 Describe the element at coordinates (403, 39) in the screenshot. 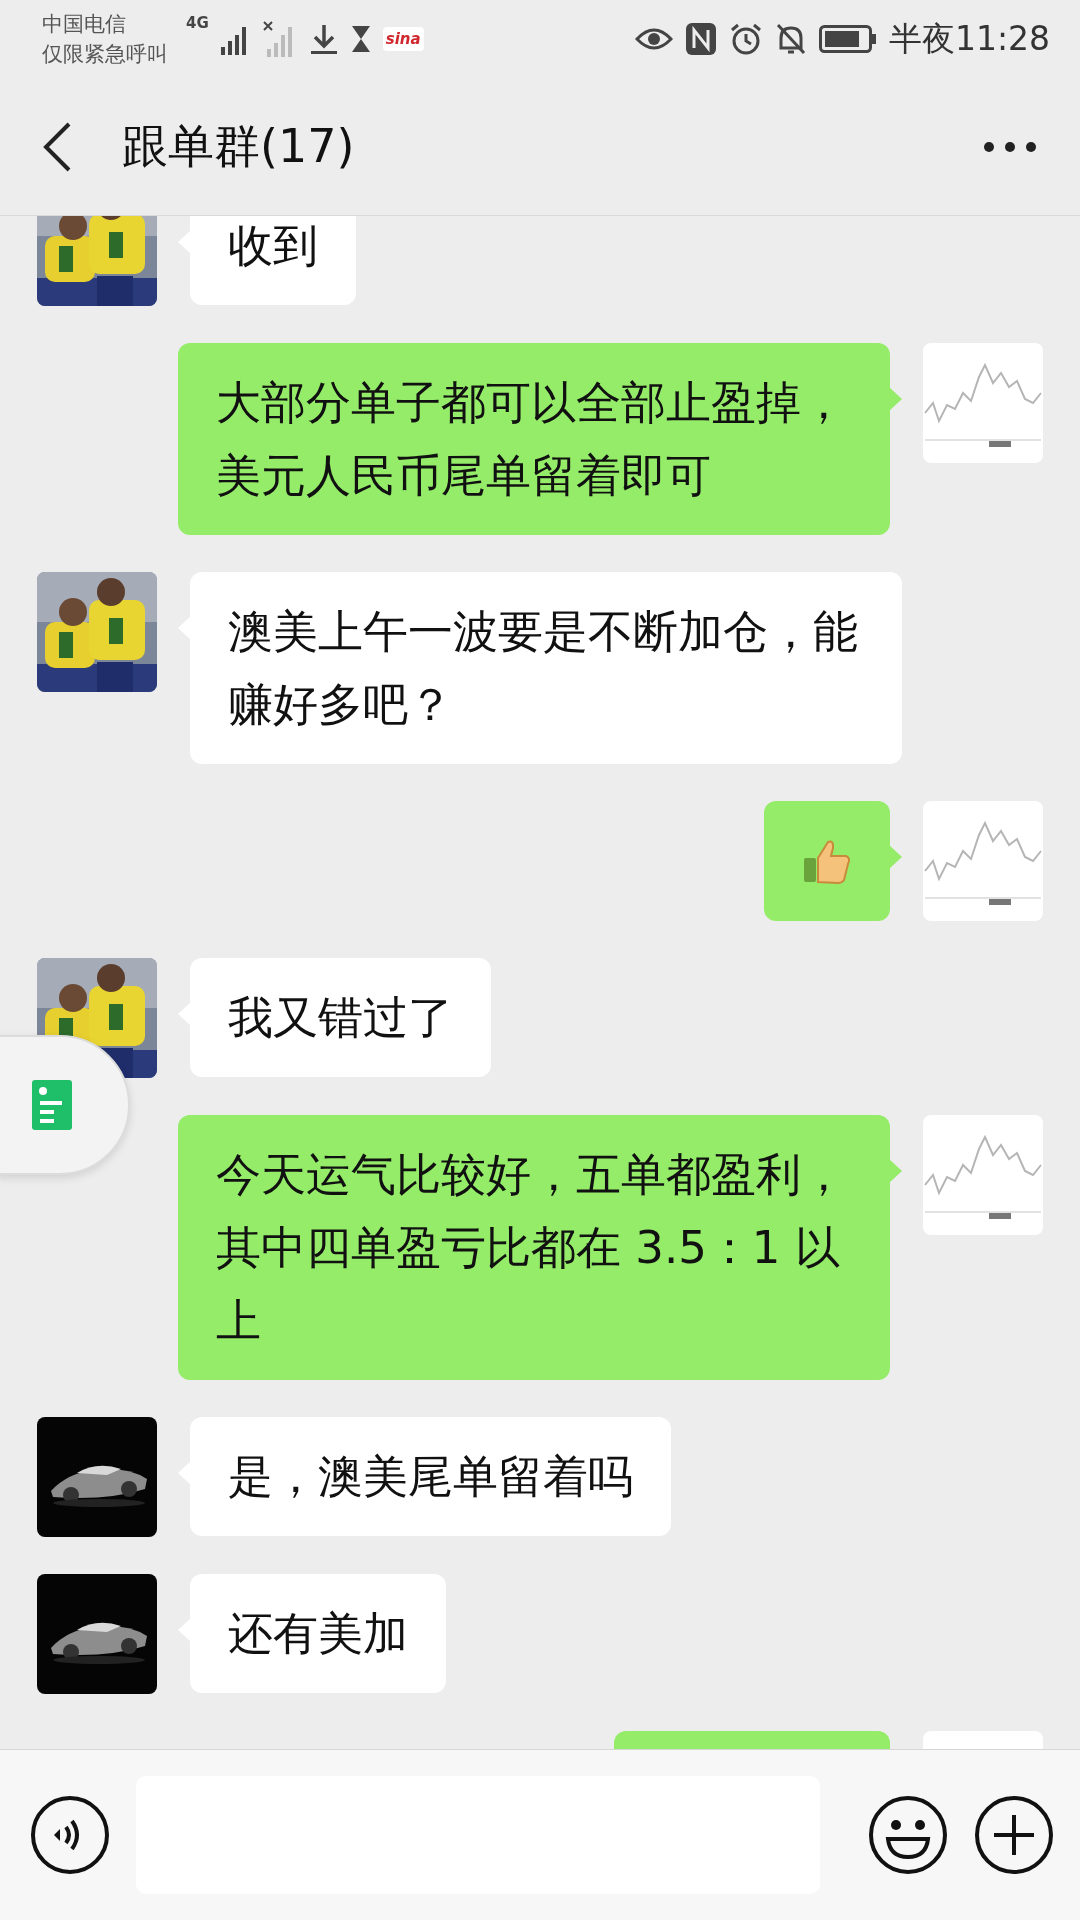

I see `app-badge: sina` at that location.